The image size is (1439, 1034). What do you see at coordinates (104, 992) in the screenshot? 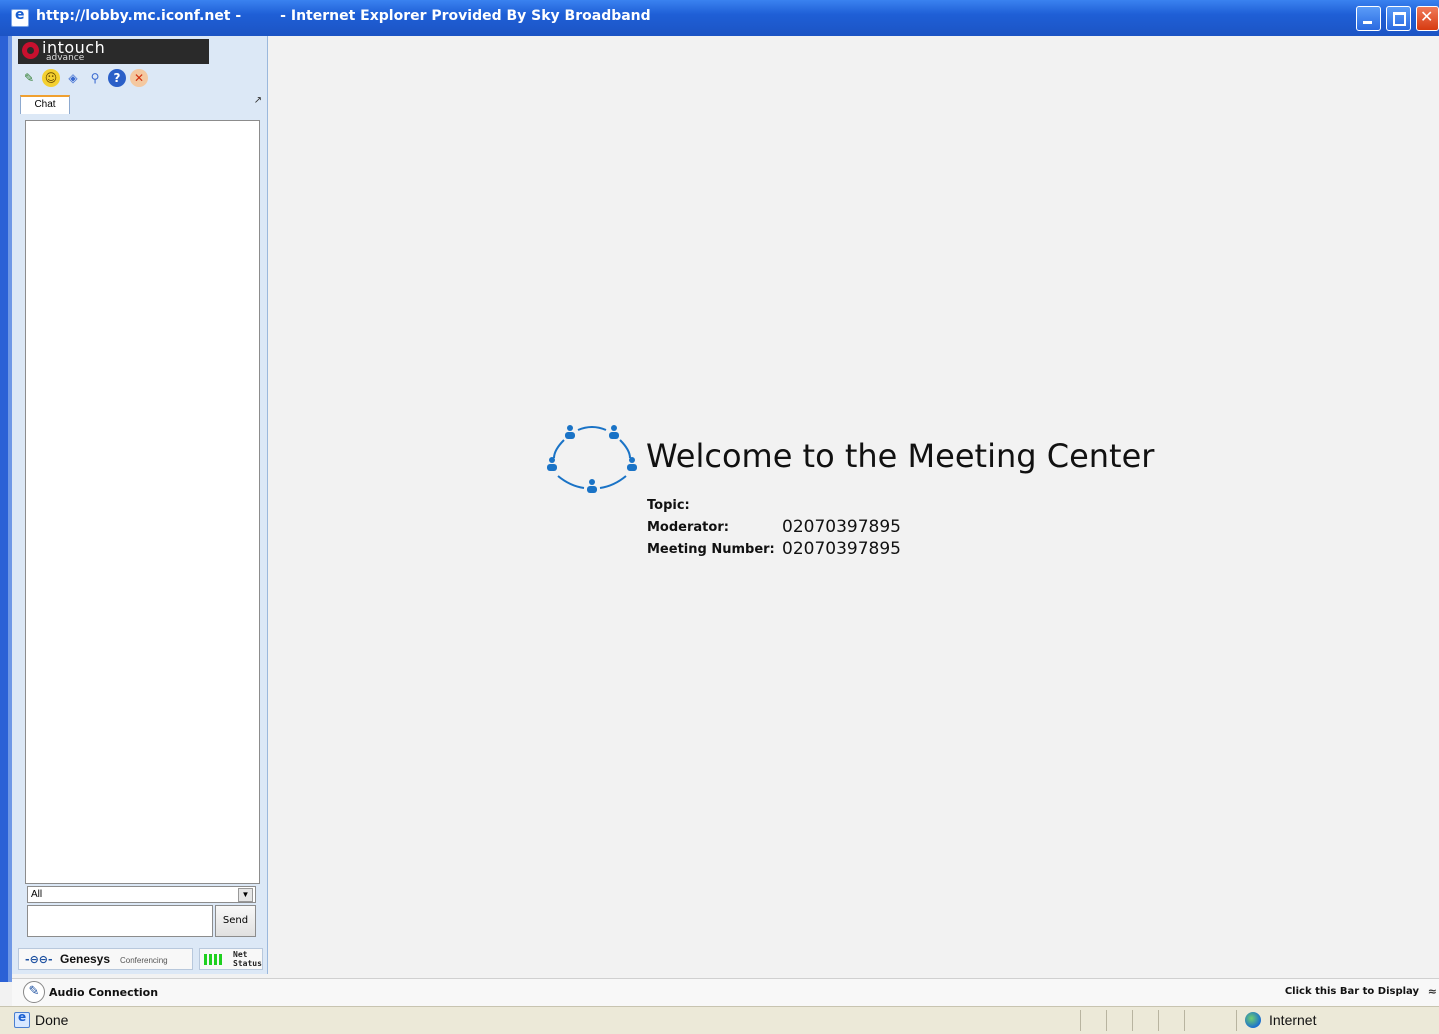
I see `audio-connection-label: Audio Connection` at bounding box center [104, 992].